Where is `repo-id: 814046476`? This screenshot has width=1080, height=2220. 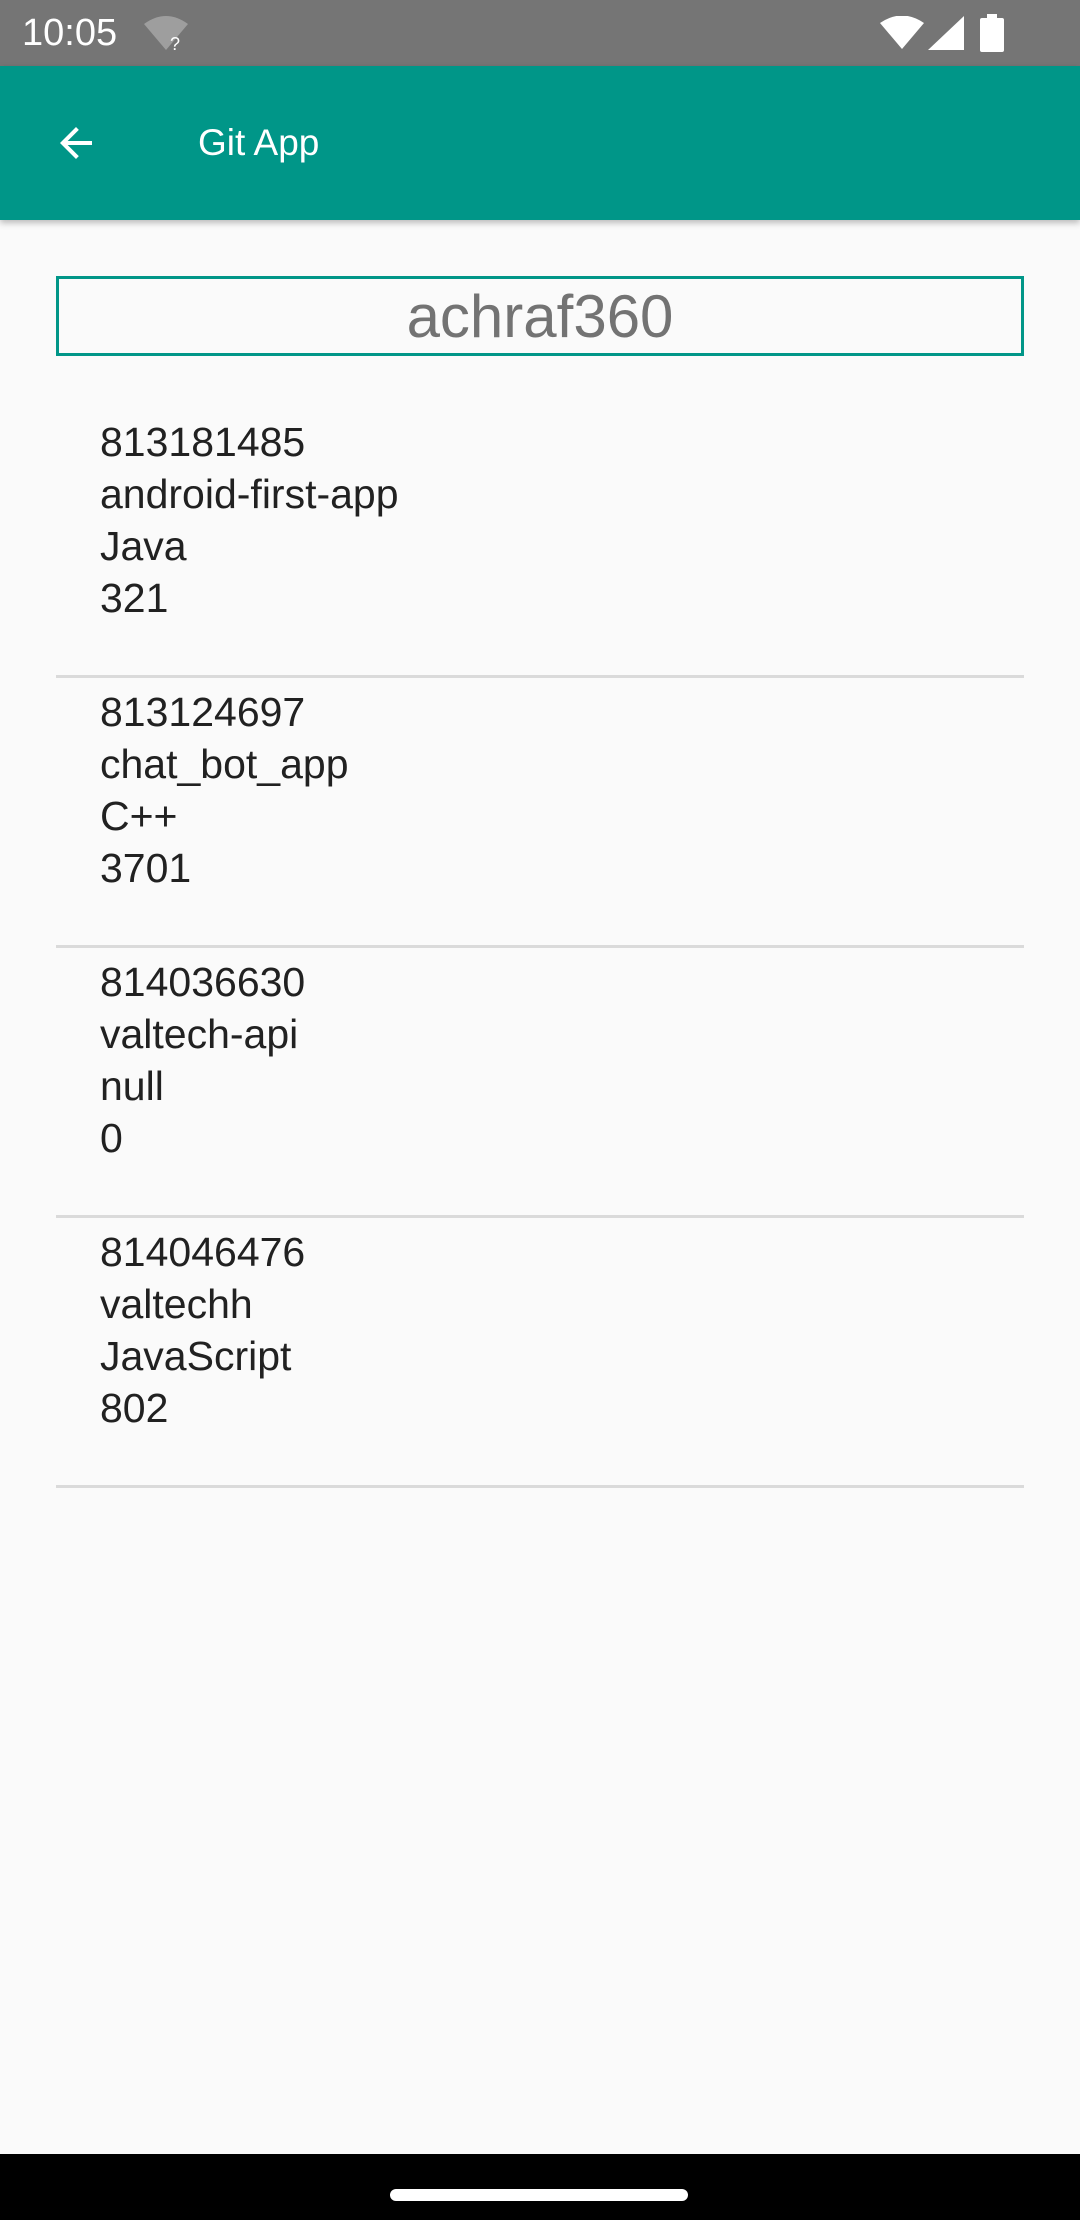 repo-id: 814046476 is located at coordinates (203, 1252).